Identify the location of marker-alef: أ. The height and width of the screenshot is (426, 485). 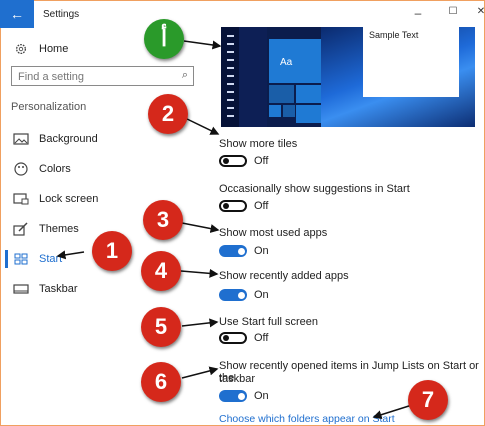
(164, 39).